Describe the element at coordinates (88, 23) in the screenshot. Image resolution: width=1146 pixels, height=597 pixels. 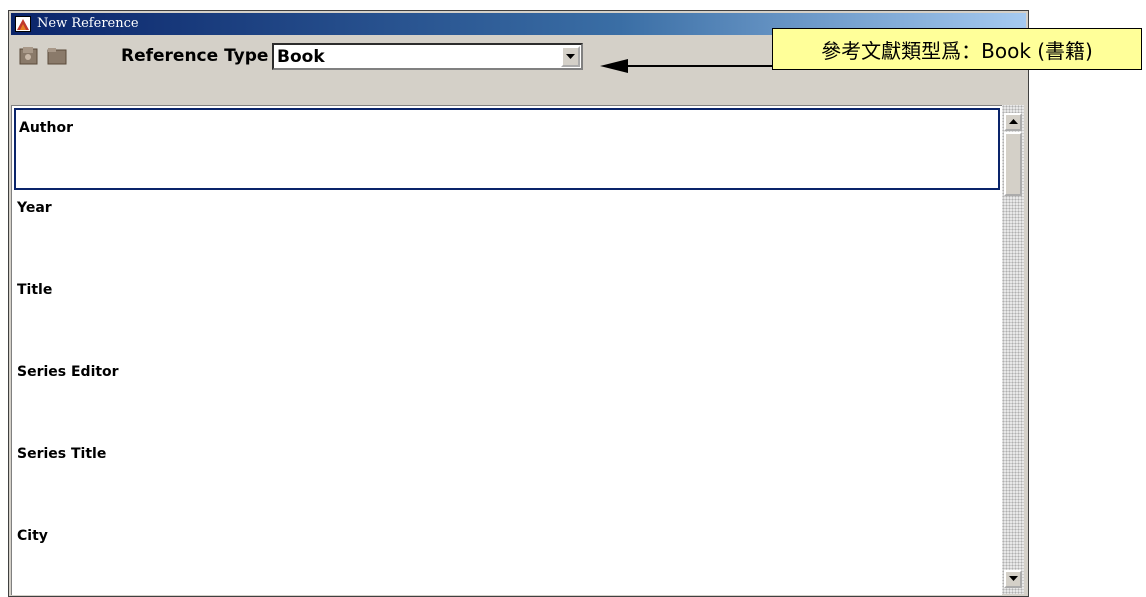
I see `window-title: New Reference` at that location.